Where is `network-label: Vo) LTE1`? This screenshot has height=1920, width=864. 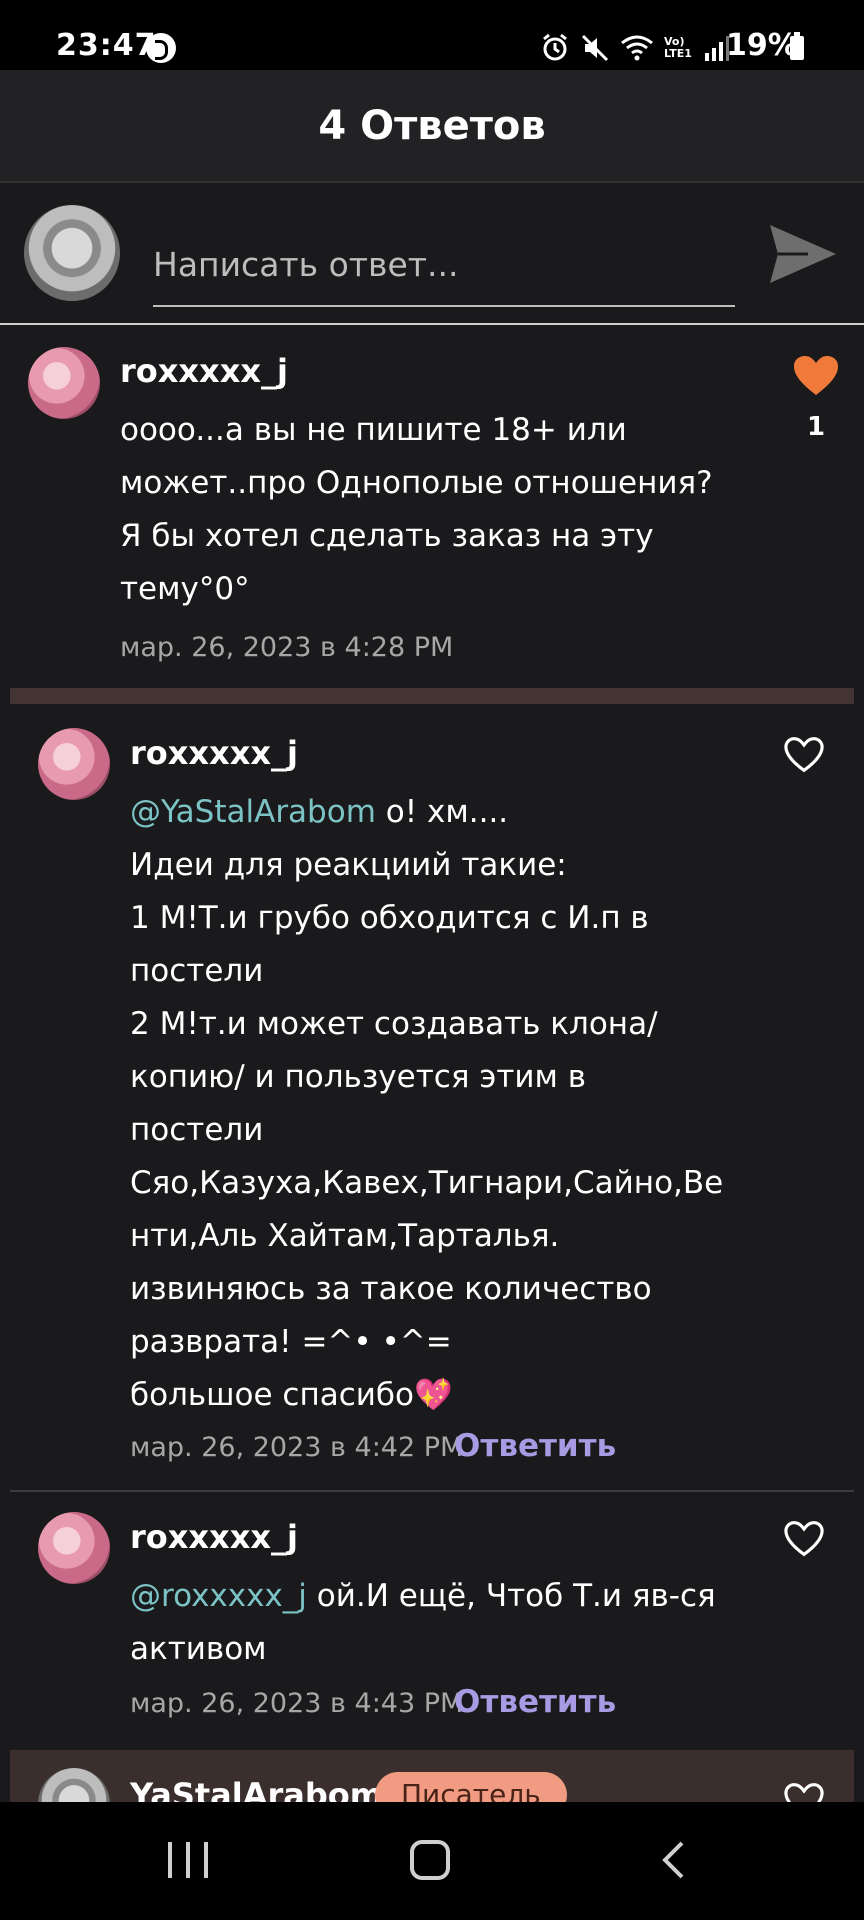
network-label: Vo) LTE1 is located at coordinates (678, 47).